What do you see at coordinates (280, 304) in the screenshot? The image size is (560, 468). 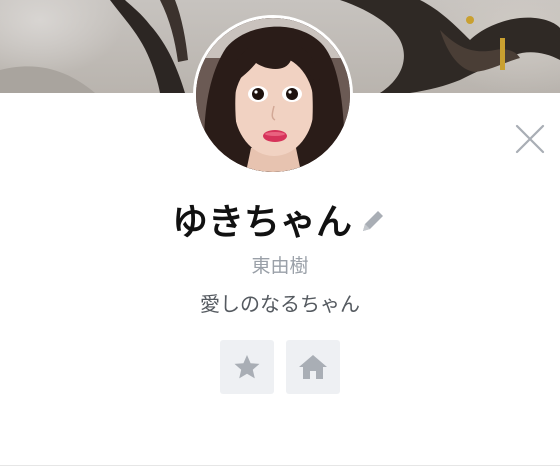 I see `status-message: 愛しのなるちゃん` at bounding box center [280, 304].